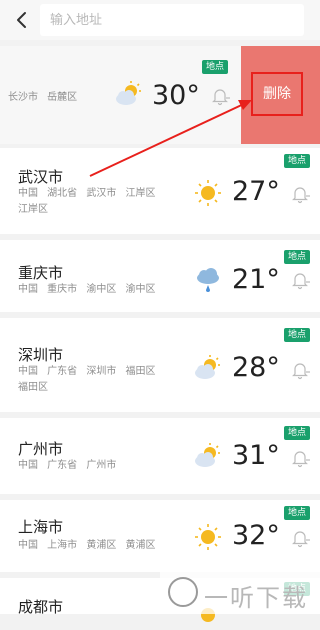 This screenshot has width=320, height=630. I want to click on search-input, so click(172, 20).